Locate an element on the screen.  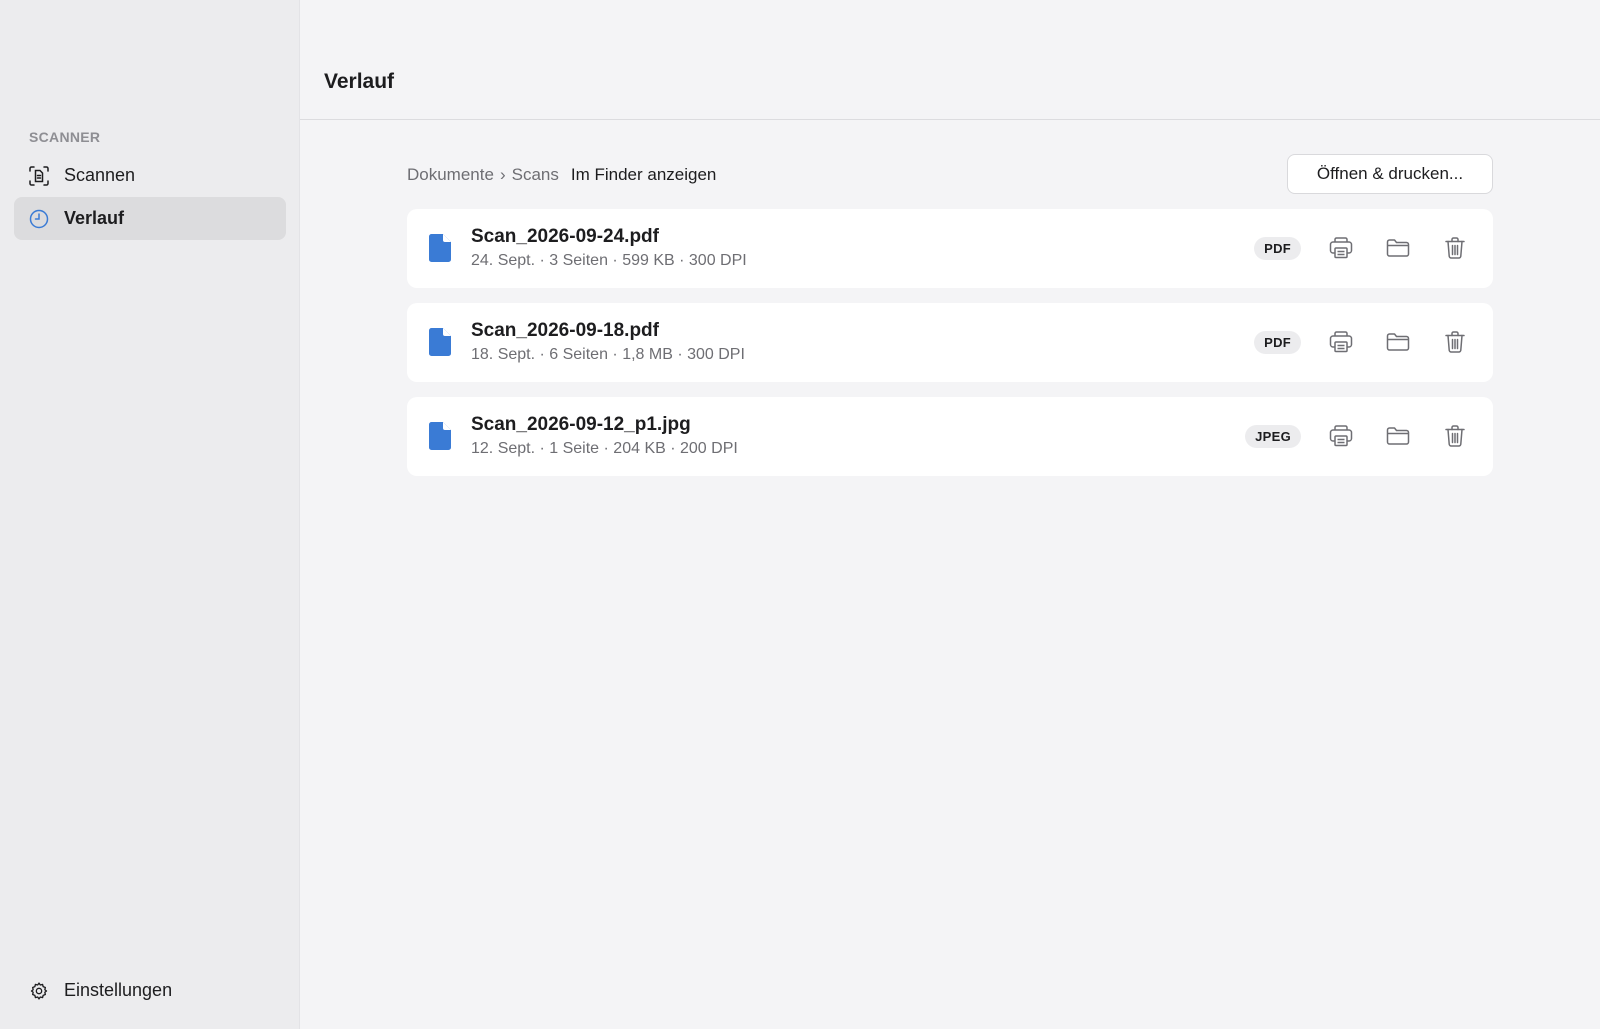
breadcrumb-item-scans: Scans is located at coordinates (535, 175).